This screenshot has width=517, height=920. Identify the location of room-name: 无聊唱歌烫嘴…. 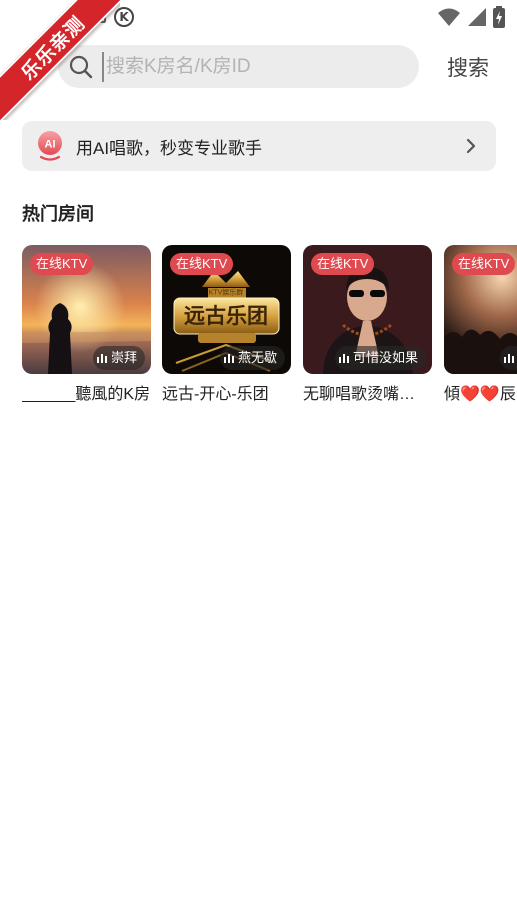
(359, 394).